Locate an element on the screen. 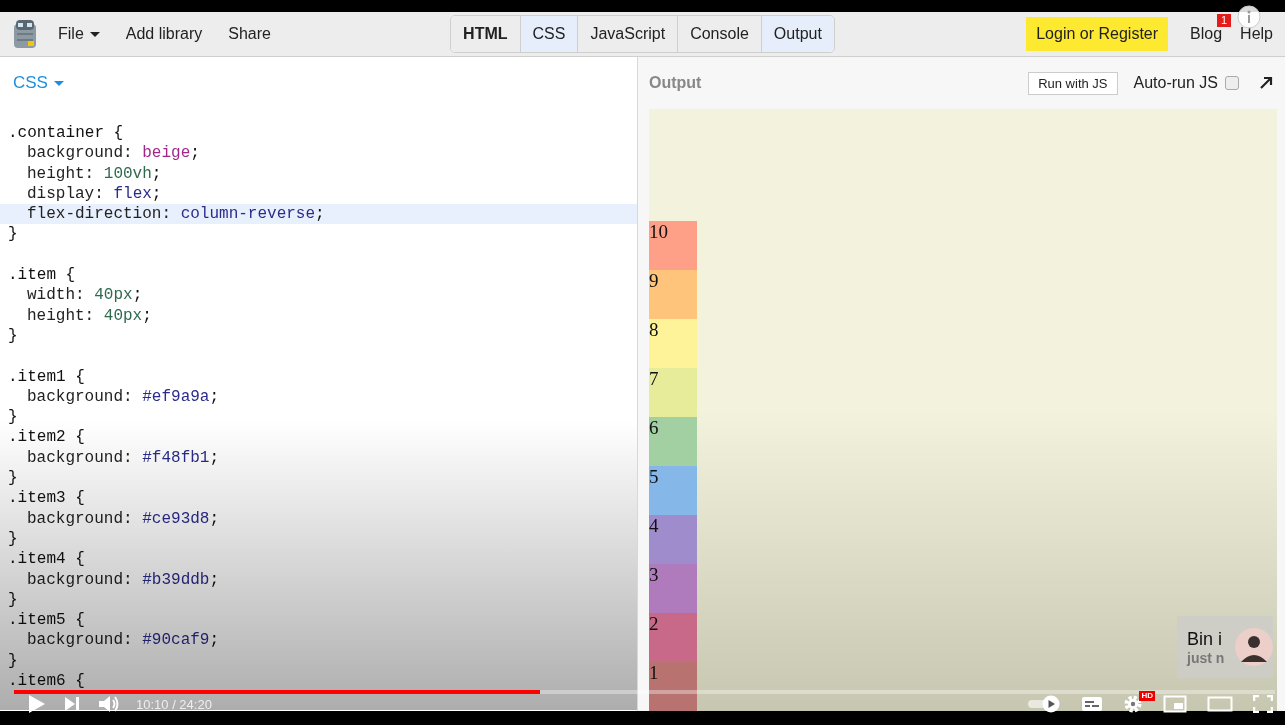 Image resolution: width=1285 pixels, height=725 pixels. volume-icon is located at coordinates (109, 704).